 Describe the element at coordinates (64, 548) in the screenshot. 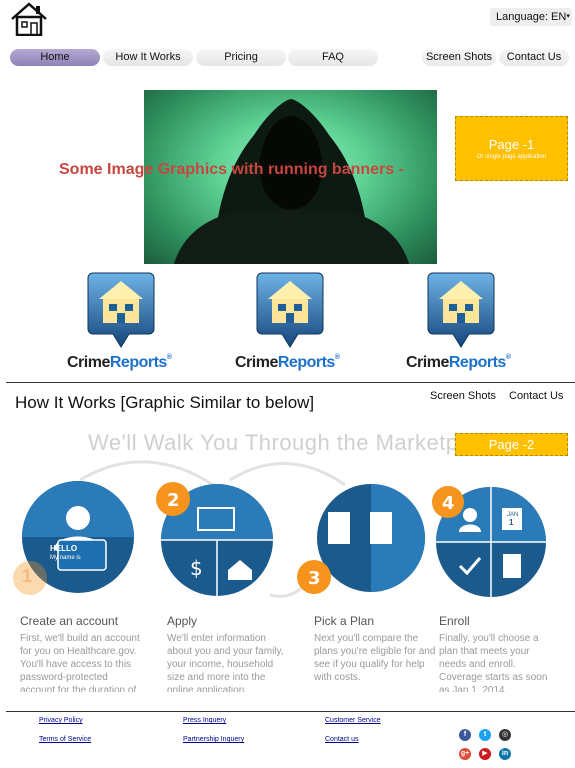

I see `hello-badge-text: HELLO` at that location.